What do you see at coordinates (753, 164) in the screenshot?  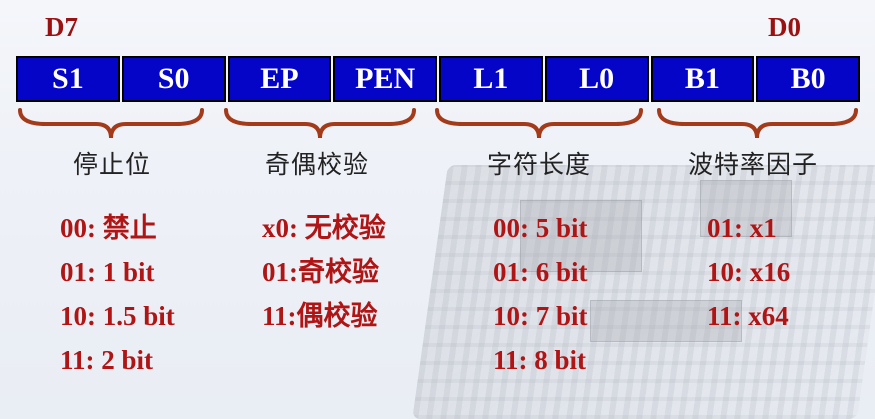 I see `group-title-baud-factor: 波特率因子` at bounding box center [753, 164].